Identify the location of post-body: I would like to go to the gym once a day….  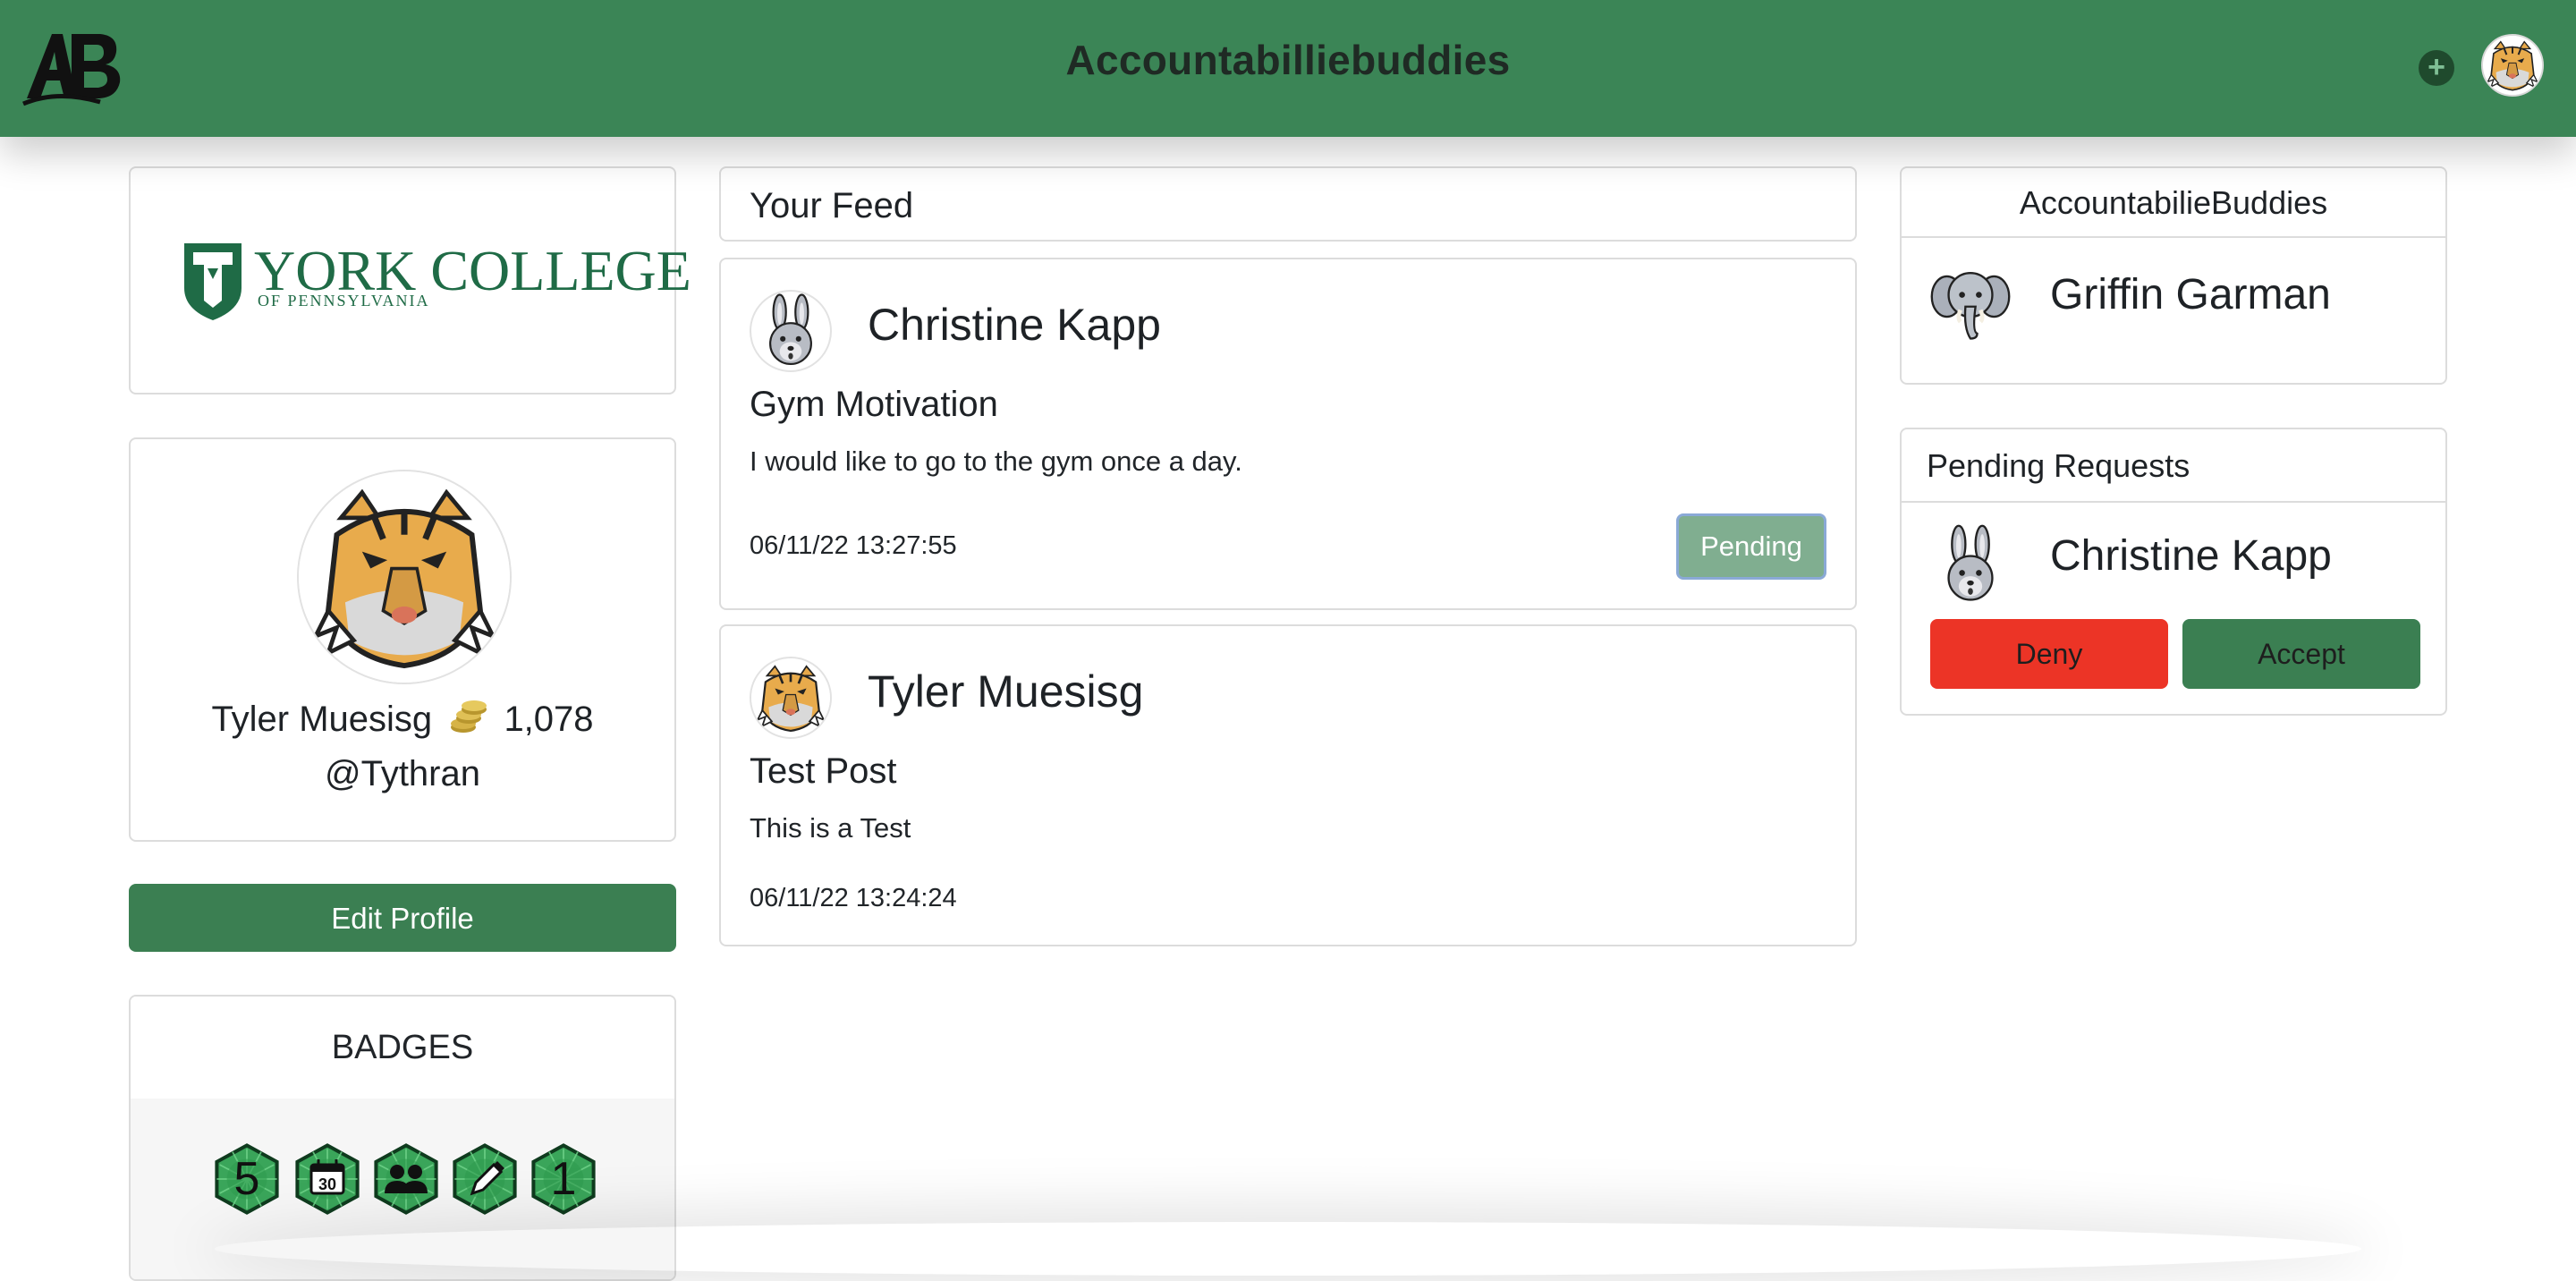
(996, 461).